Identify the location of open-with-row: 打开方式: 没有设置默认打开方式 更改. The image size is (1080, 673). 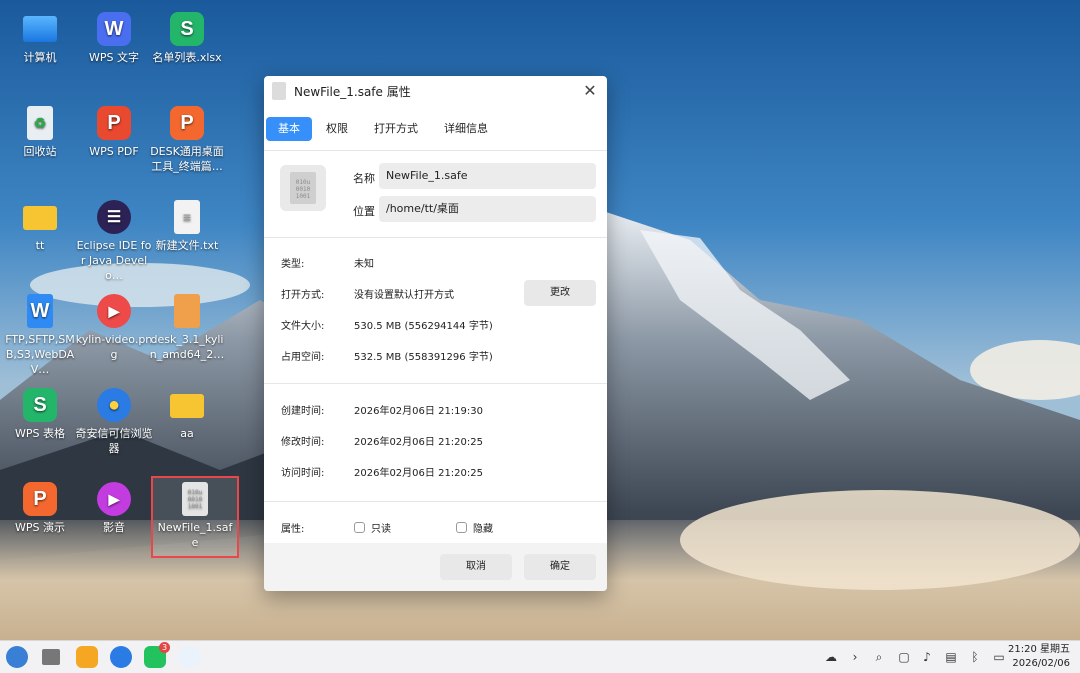
(435, 293).